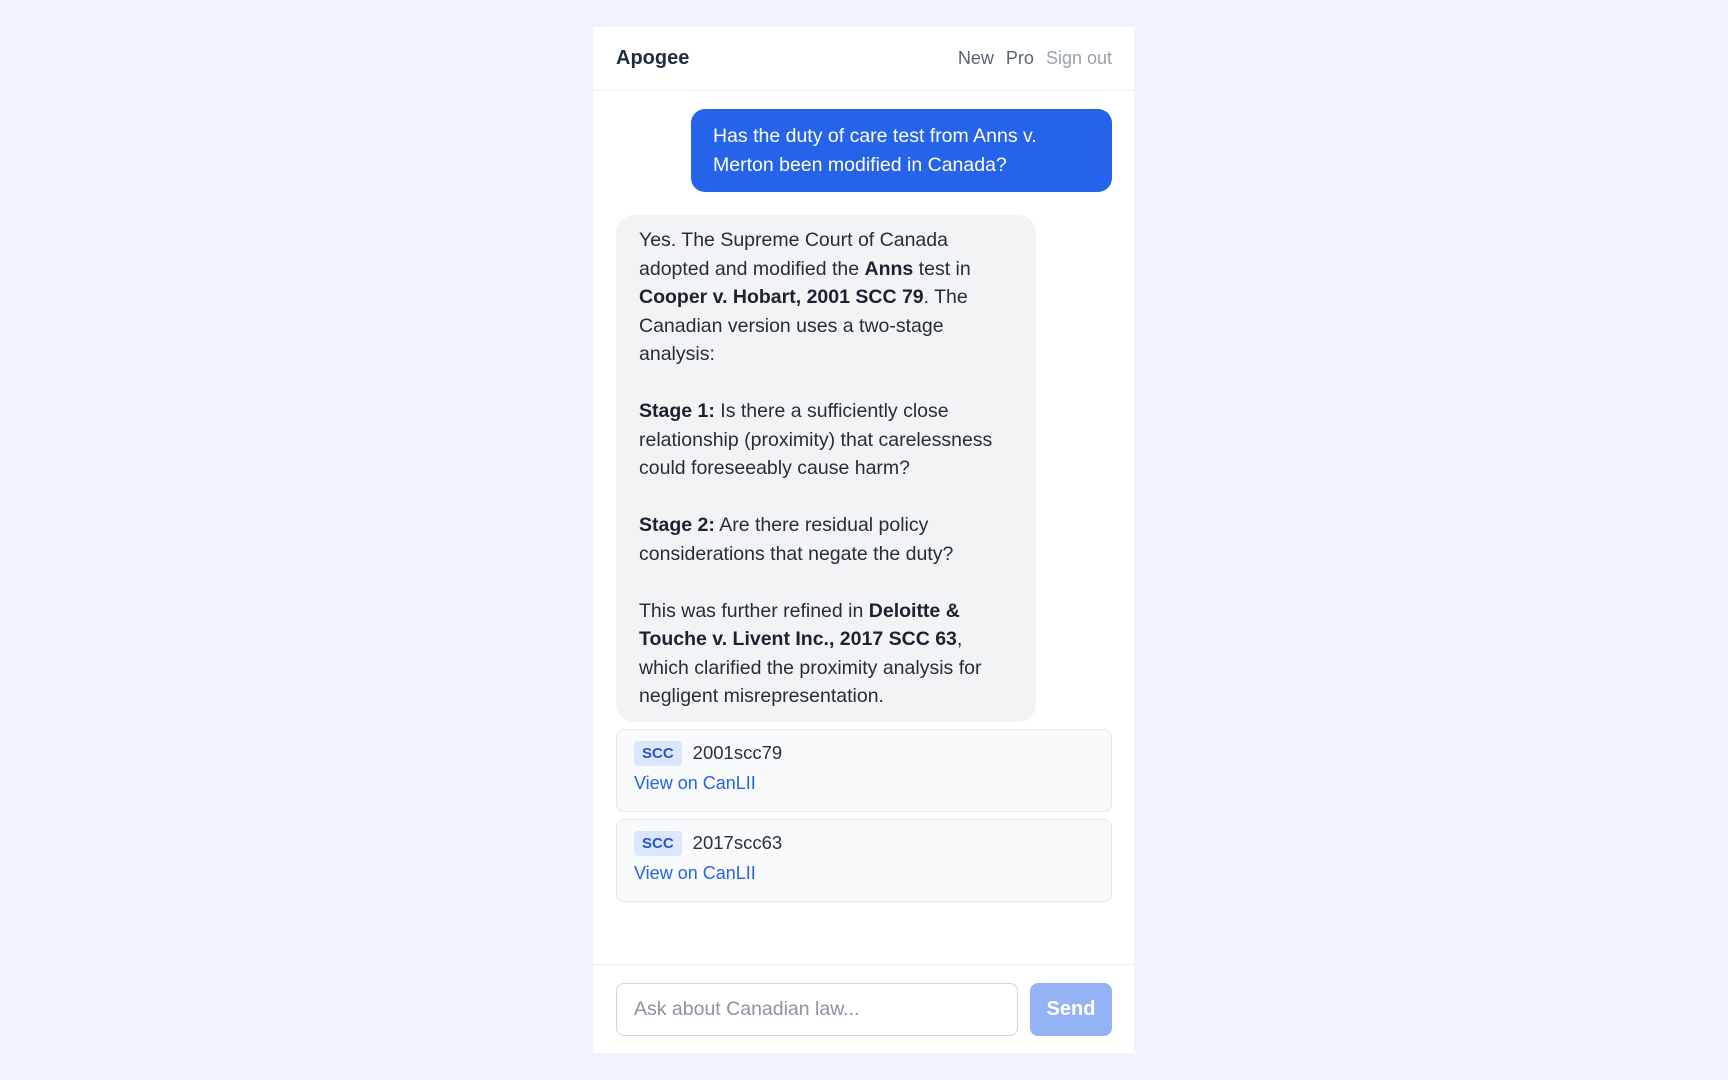  I want to click on citation-card: SCC 2001scc79 View on CanLII, so click(864, 770).